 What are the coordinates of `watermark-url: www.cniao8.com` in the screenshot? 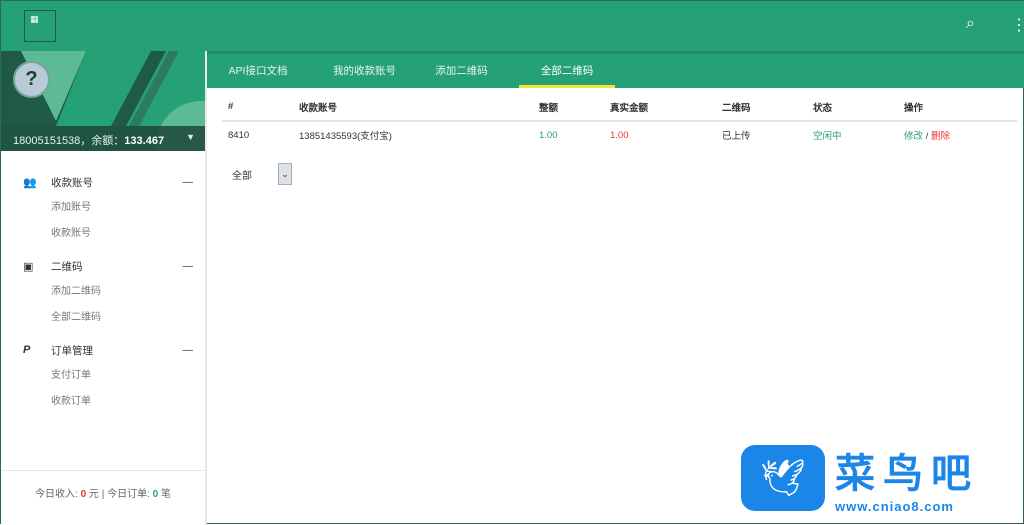 It's located at (894, 506).